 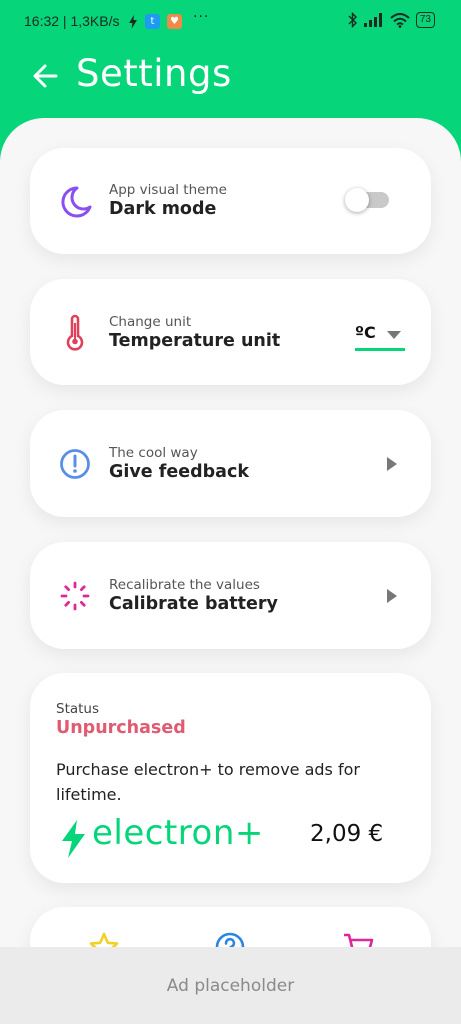 What do you see at coordinates (230, 201) in the screenshot?
I see `dark-mode-card: App visual theme Dark mode` at bounding box center [230, 201].